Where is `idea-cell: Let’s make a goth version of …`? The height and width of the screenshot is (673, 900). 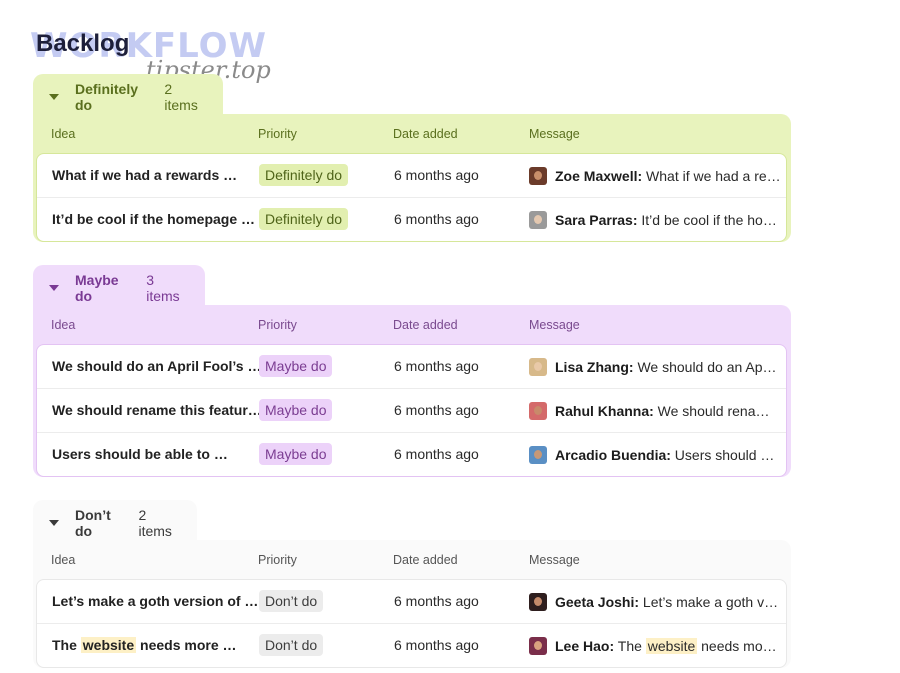 idea-cell: Let’s make a goth version of … is located at coordinates (155, 601).